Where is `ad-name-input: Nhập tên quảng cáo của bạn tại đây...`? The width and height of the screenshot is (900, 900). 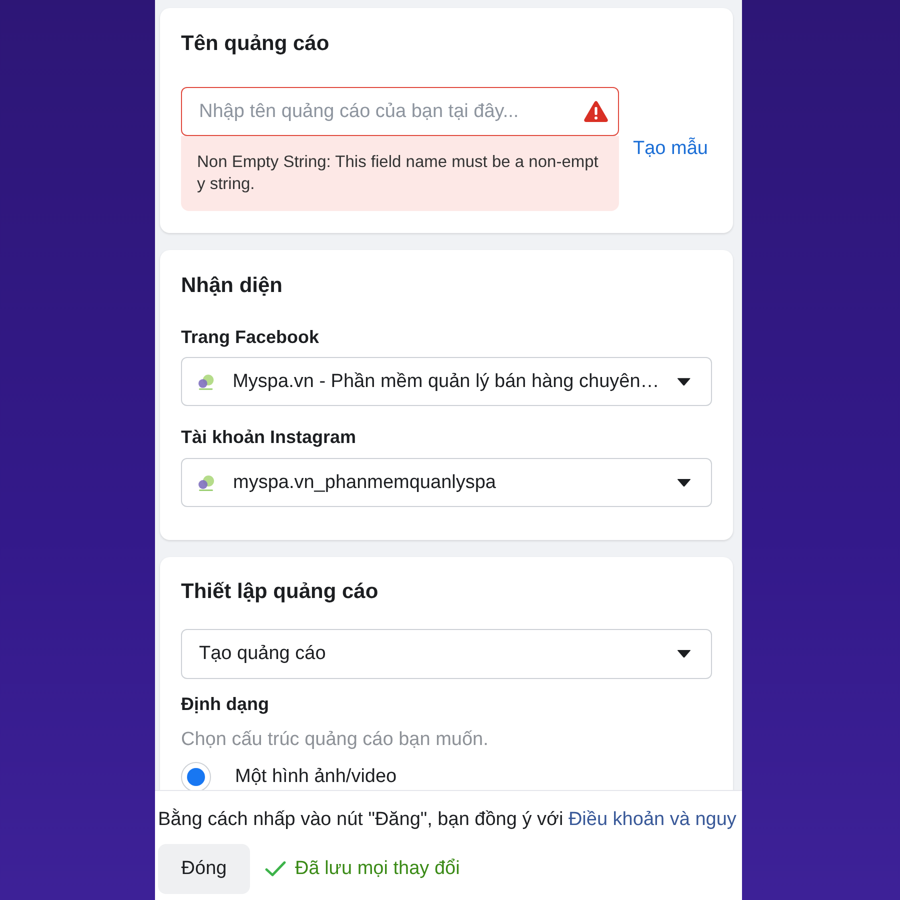 ad-name-input: Nhập tên quảng cáo của bạn tại đây... is located at coordinates (400, 111).